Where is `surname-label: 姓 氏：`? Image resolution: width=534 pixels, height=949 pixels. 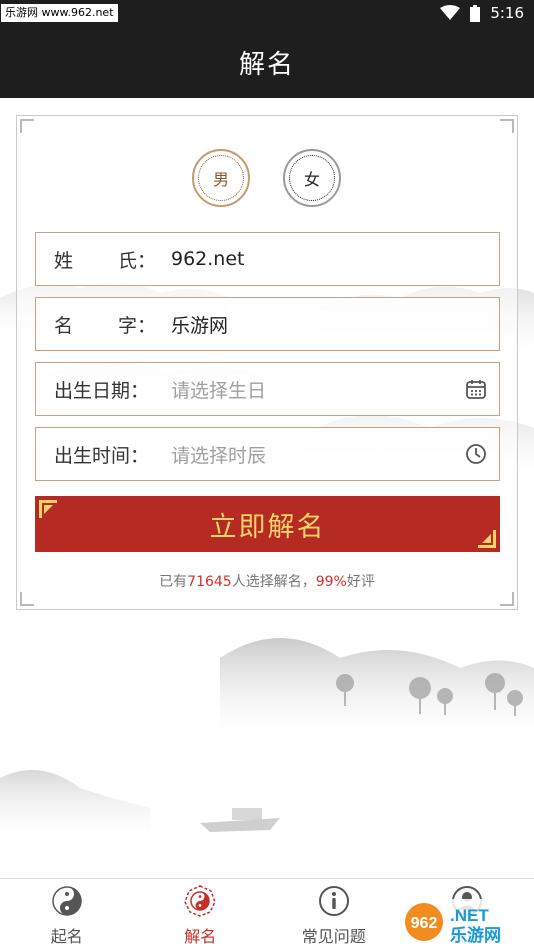
surname-label: 姓 氏： is located at coordinates (105, 260).